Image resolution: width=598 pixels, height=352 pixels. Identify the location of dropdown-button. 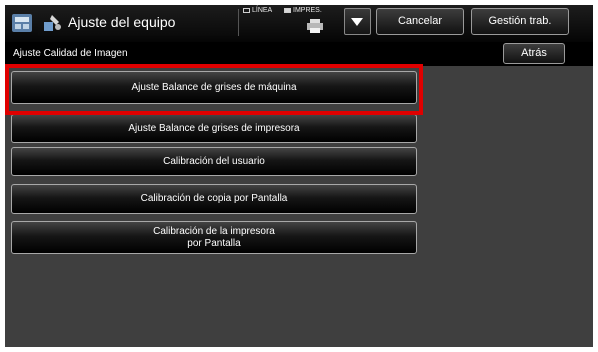
(357, 21).